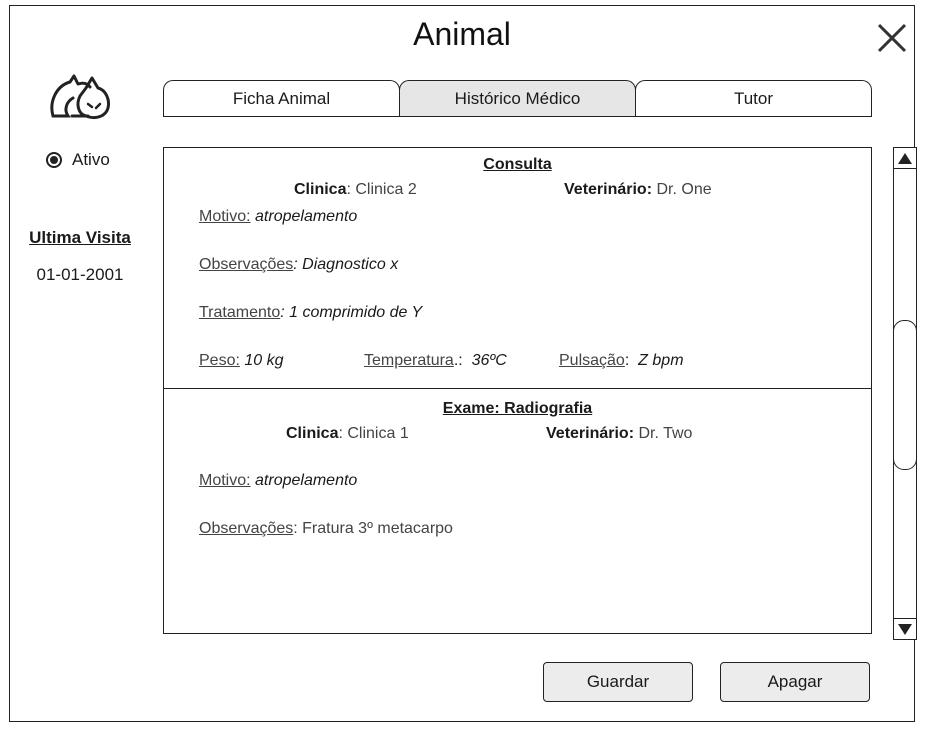 This screenshot has height=732, width=926. What do you see at coordinates (517, 116) in the screenshot?
I see `tab-underline` at bounding box center [517, 116].